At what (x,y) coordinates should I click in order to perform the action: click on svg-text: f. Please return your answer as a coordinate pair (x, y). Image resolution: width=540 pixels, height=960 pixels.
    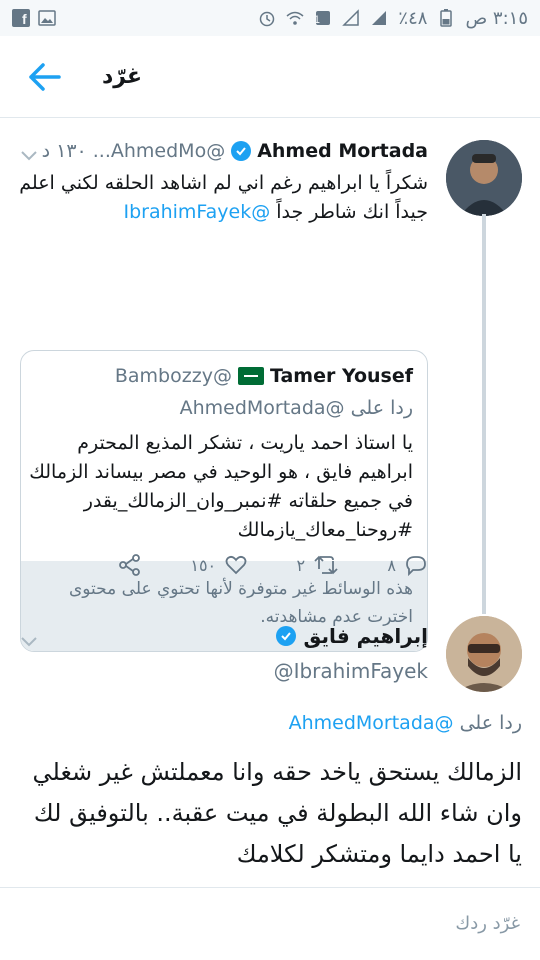
    Looking at the image, I should click on (24, 19).